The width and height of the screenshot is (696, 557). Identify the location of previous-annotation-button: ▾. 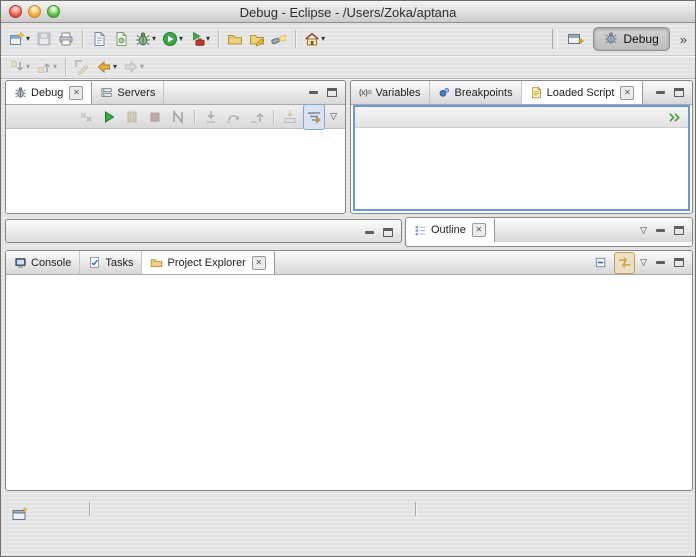
(46, 67).